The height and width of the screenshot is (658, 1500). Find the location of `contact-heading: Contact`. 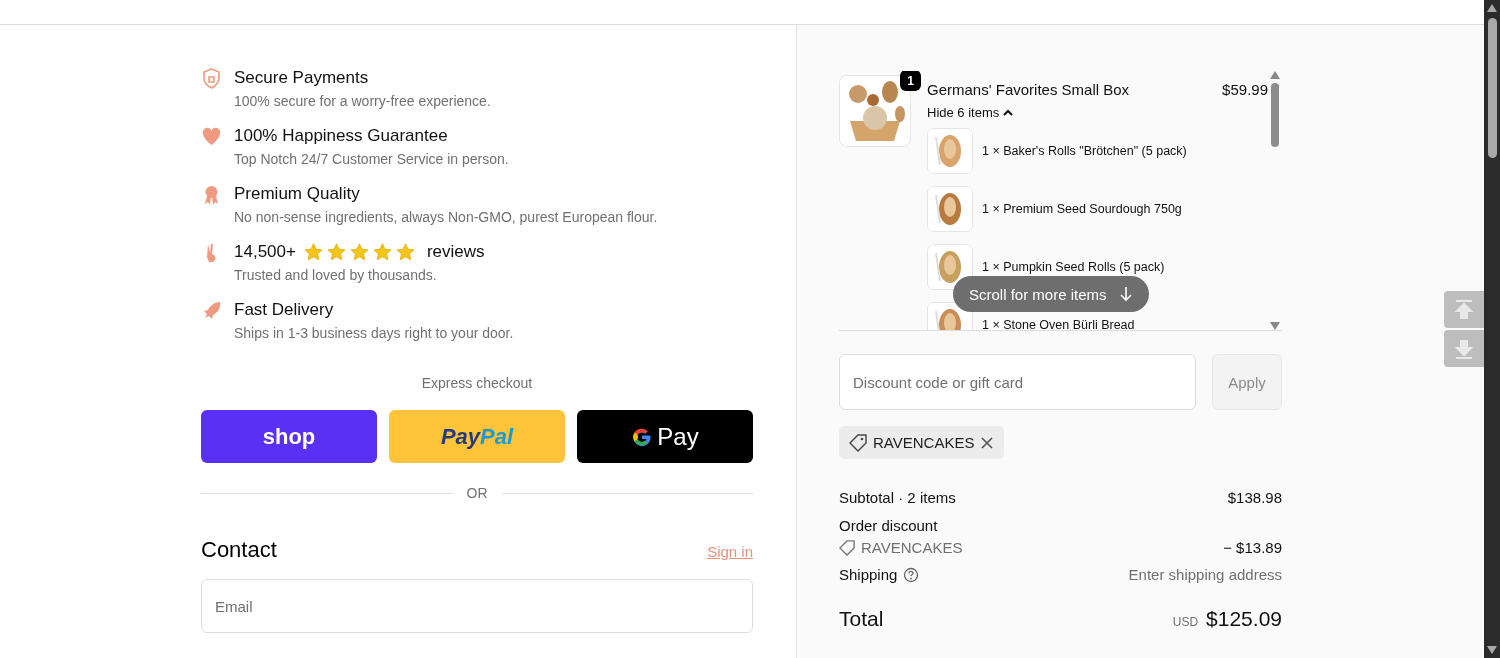

contact-heading: Contact is located at coordinates (239, 550).